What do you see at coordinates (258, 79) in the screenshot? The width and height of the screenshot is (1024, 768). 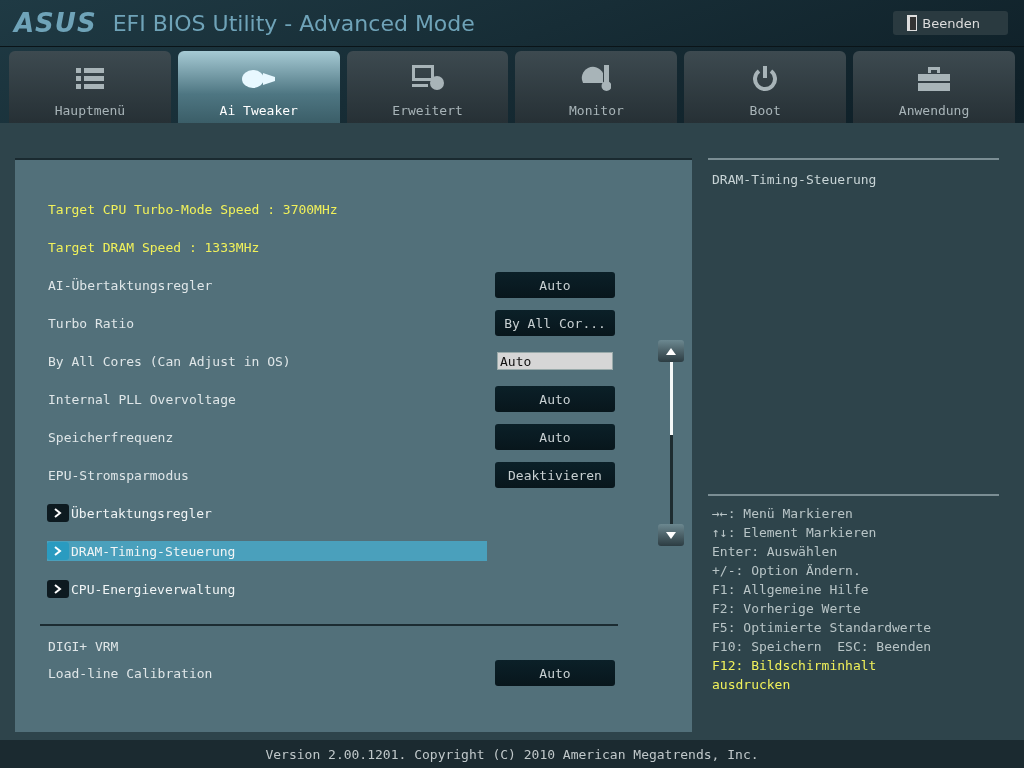 I see `processor-icon` at bounding box center [258, 79].